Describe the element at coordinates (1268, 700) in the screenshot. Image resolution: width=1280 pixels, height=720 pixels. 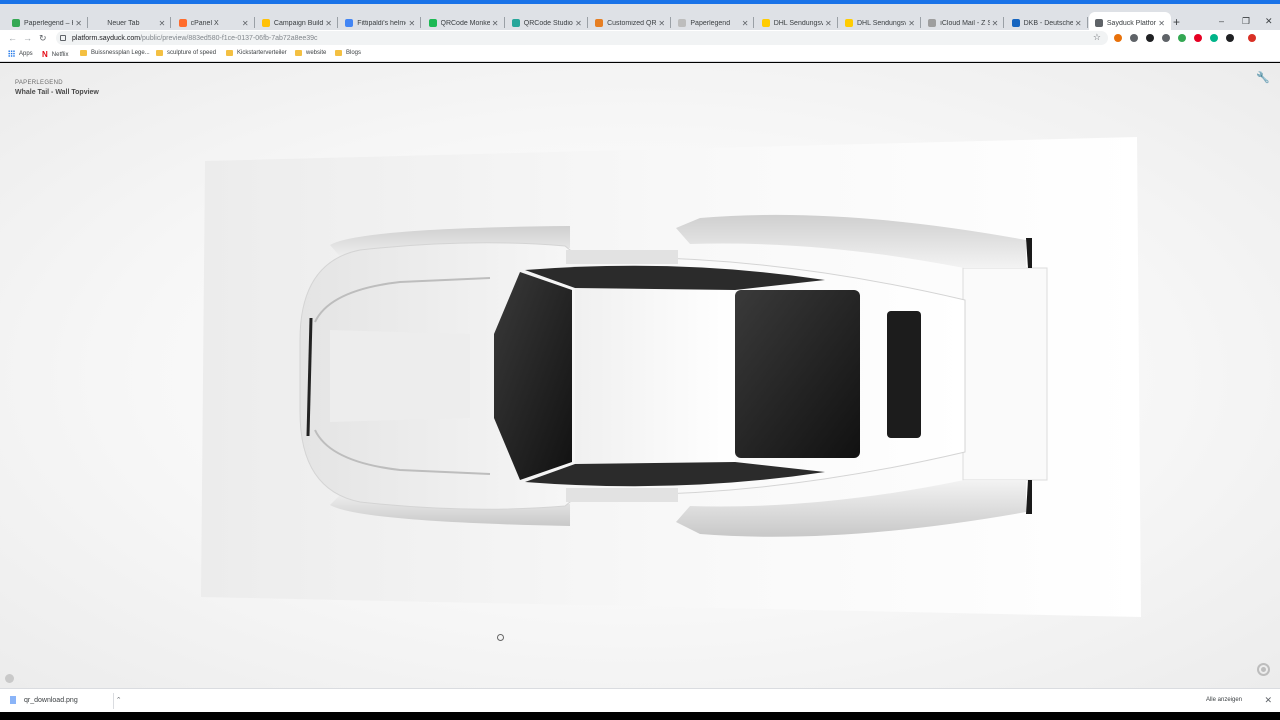
I see `close-icon: ✕` at that location.